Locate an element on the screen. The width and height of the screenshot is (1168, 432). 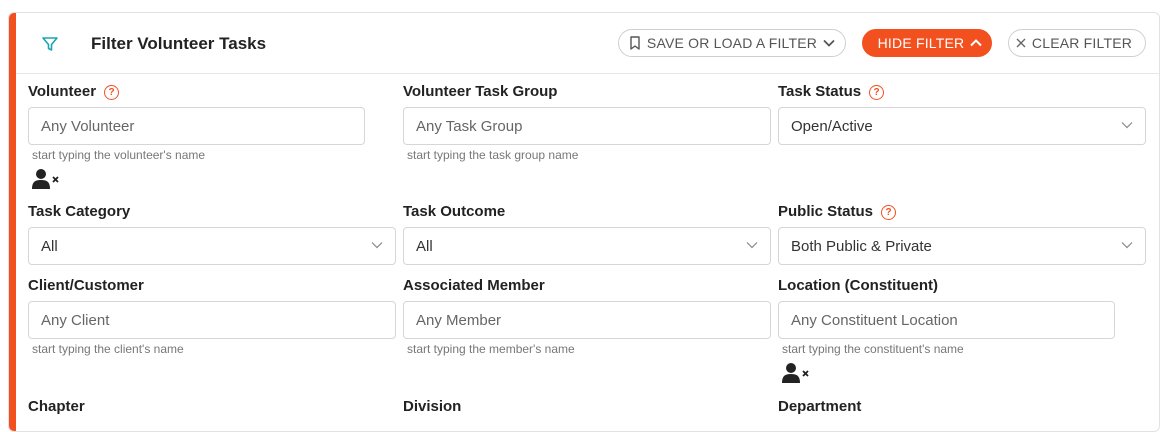
task-outcome-label: Task Outcome is located at coordinates (454, 211).